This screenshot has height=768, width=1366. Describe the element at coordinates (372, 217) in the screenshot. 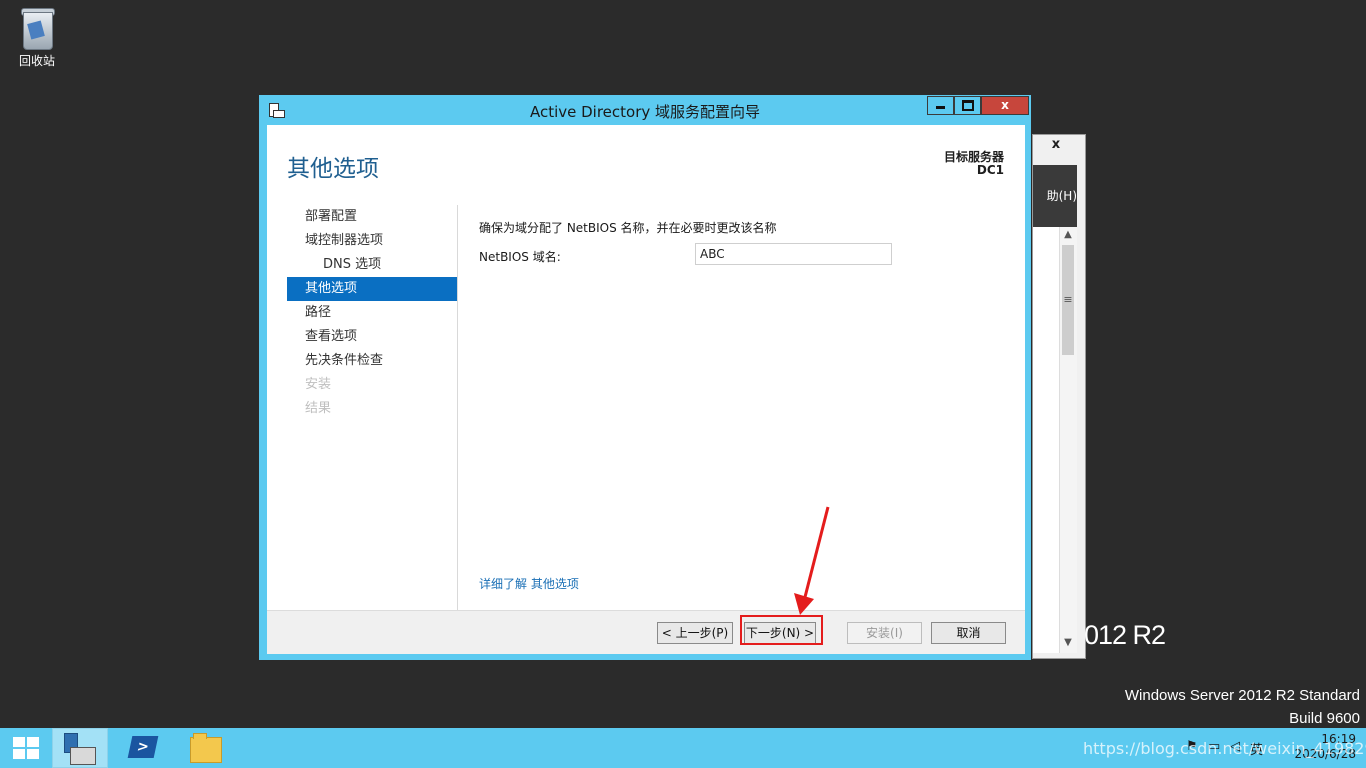

I see `nav-item-deployment-config: 部署配置` at that location.